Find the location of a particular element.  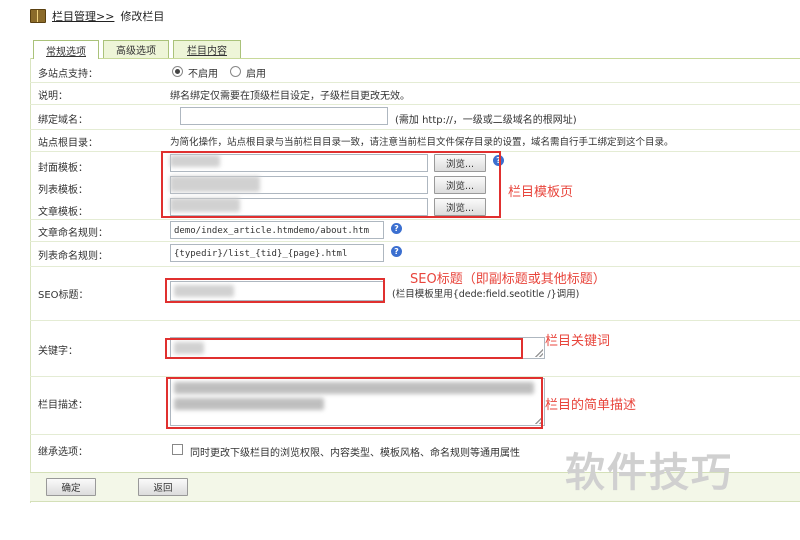

list-template-label: 列表模板： is located at coordinates (63, 190).